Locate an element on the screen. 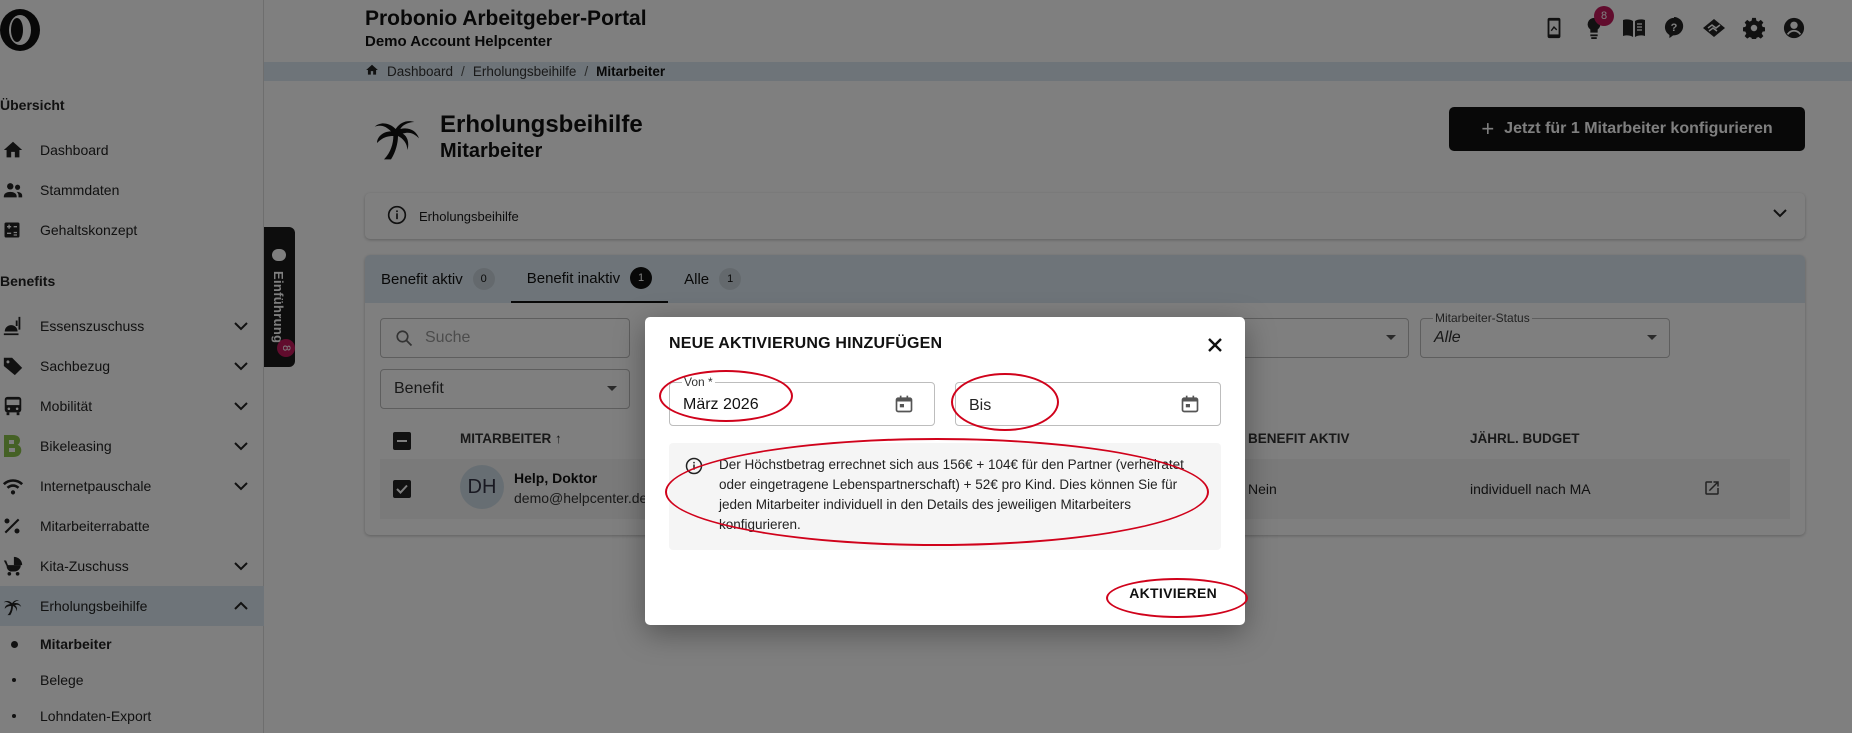  from-date-field: Von * März 2026 is located at coordinates (802, 400).